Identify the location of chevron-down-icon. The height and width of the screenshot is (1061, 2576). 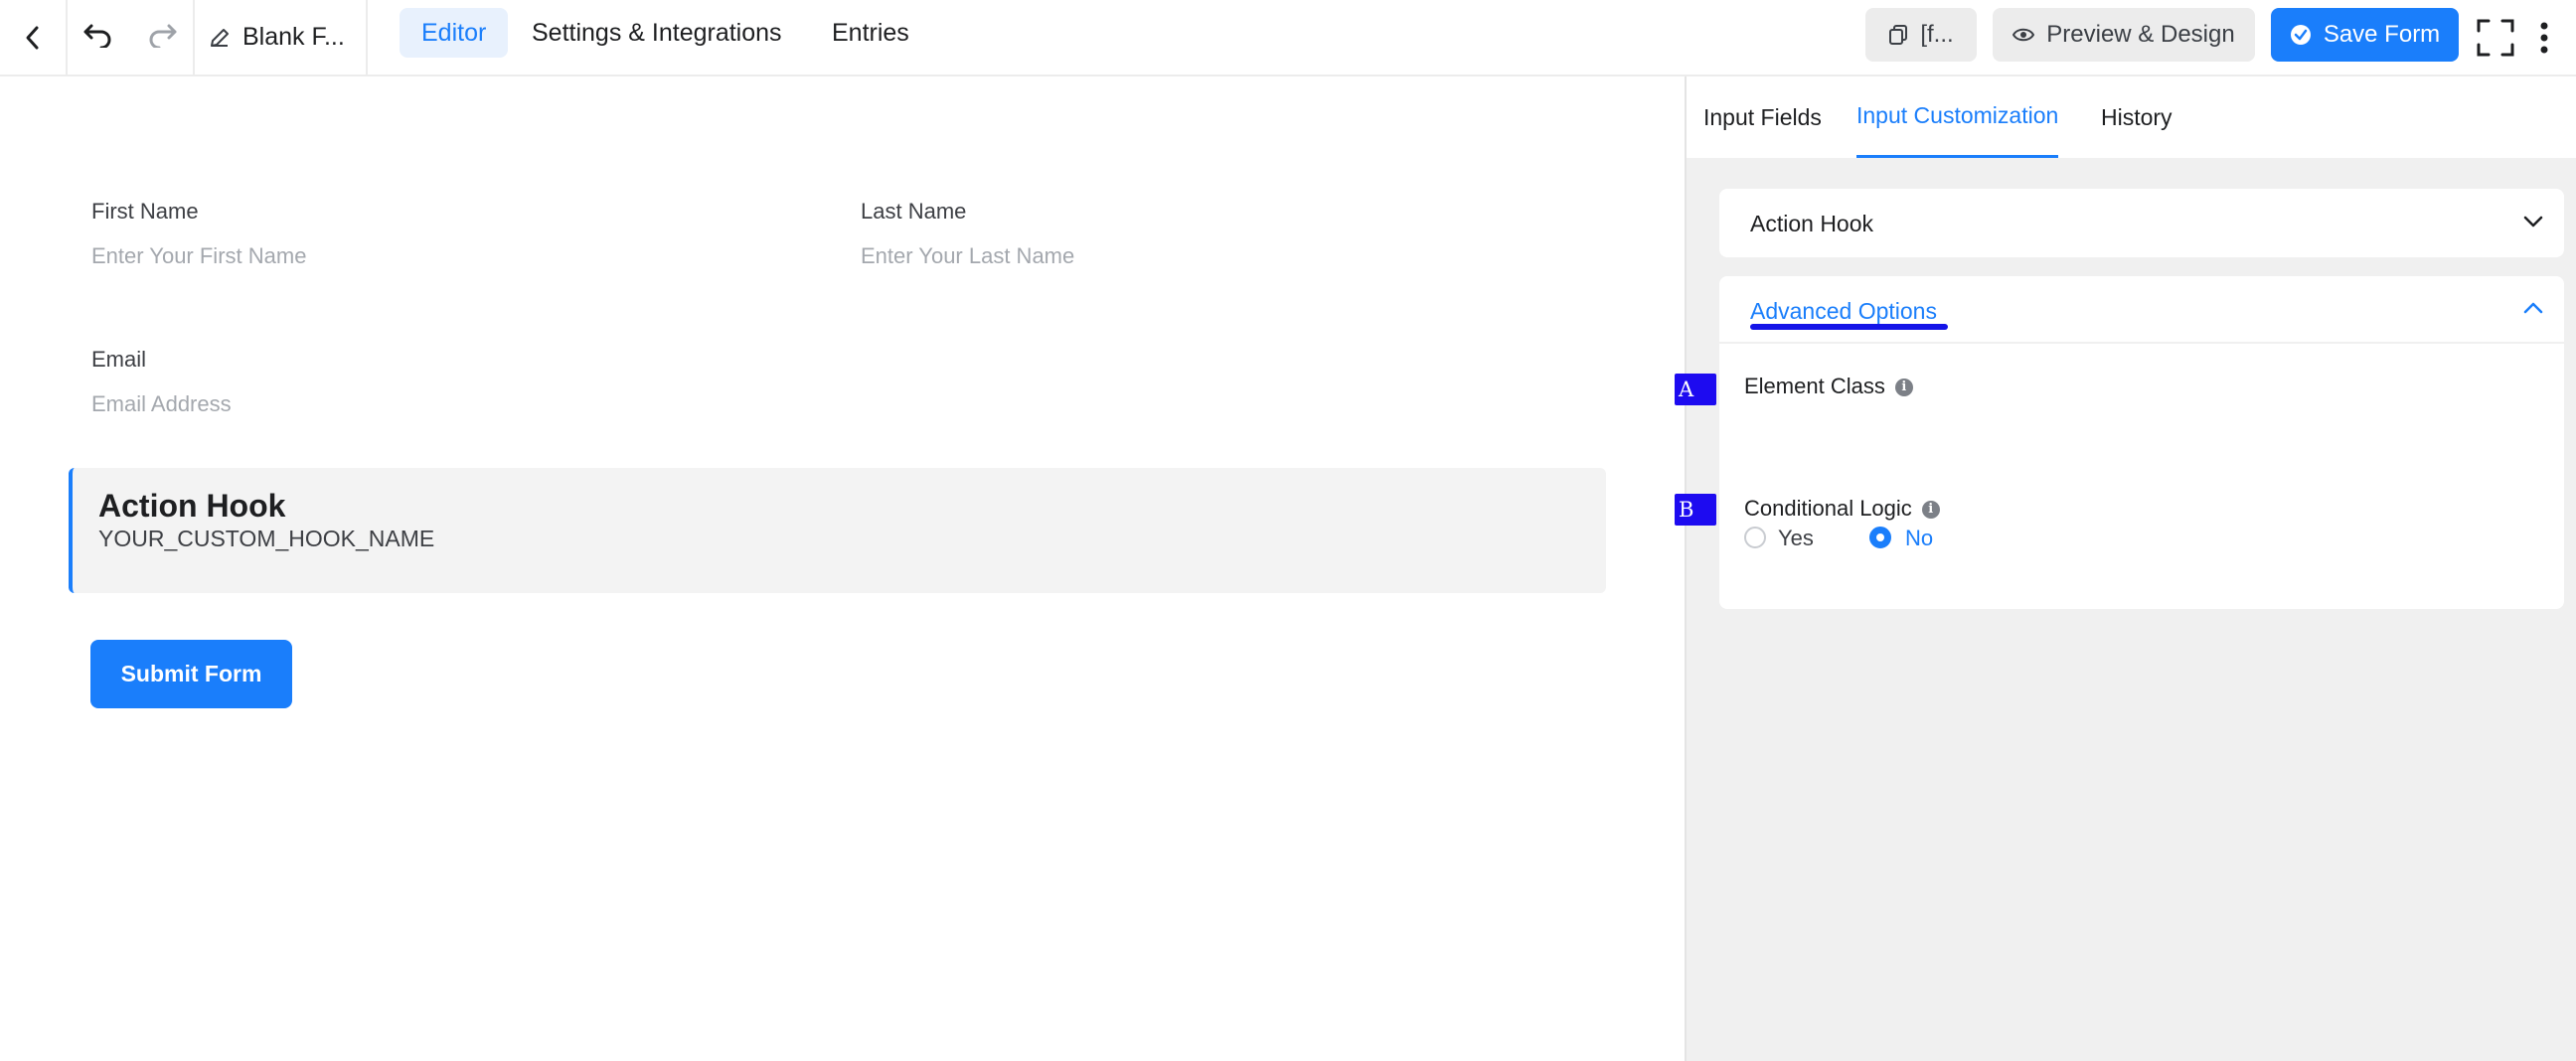
(2533, 221).